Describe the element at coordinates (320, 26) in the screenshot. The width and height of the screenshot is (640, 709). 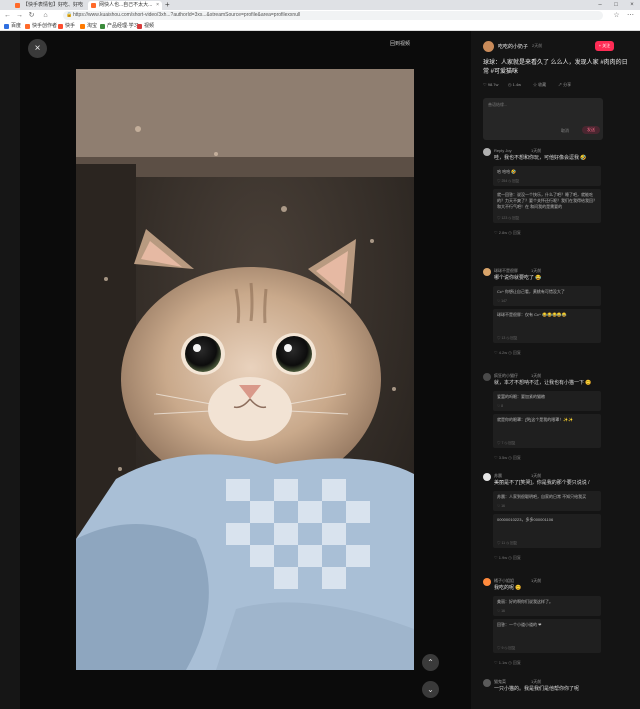
I see `bookmarks-bar: 百度 快手创作者 快手 淘宝 产品经理·学习 视频` at that location.